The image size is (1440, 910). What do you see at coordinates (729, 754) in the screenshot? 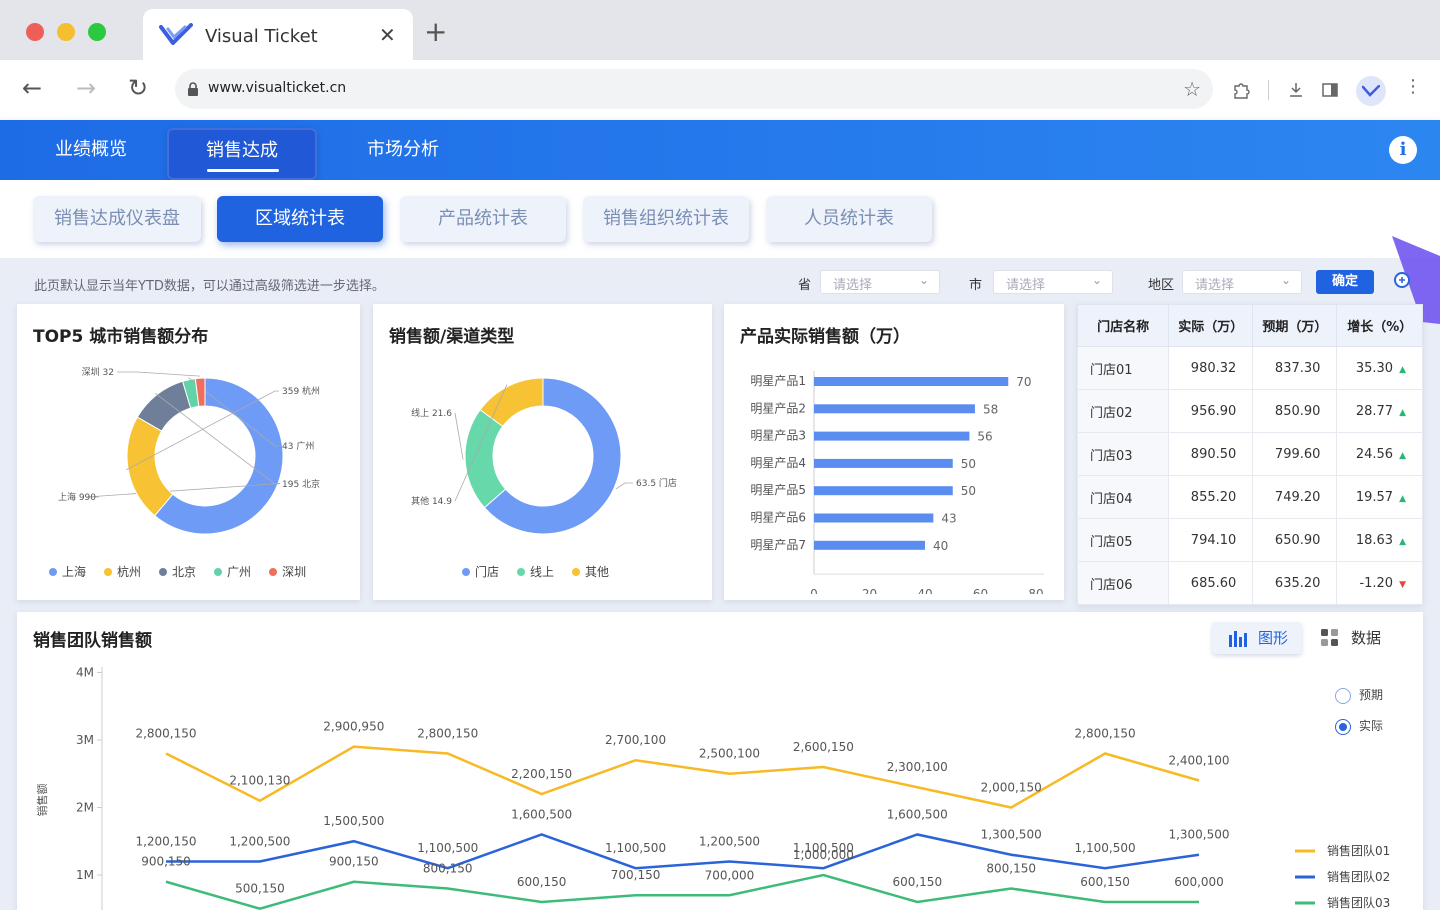
I see `point-value-label: 2,500,100` at bounding box center [729, 754].